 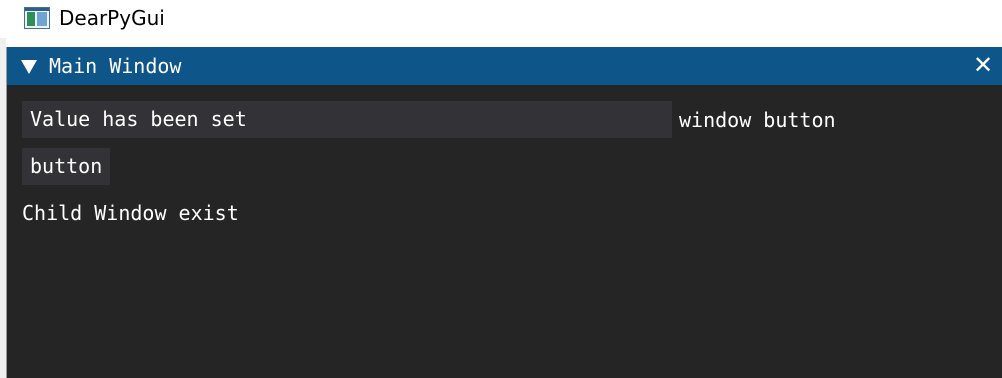 What do you see at coordinates (66, 166) in the screenshot?
I see `button: button` at bounding box center [66, 166].